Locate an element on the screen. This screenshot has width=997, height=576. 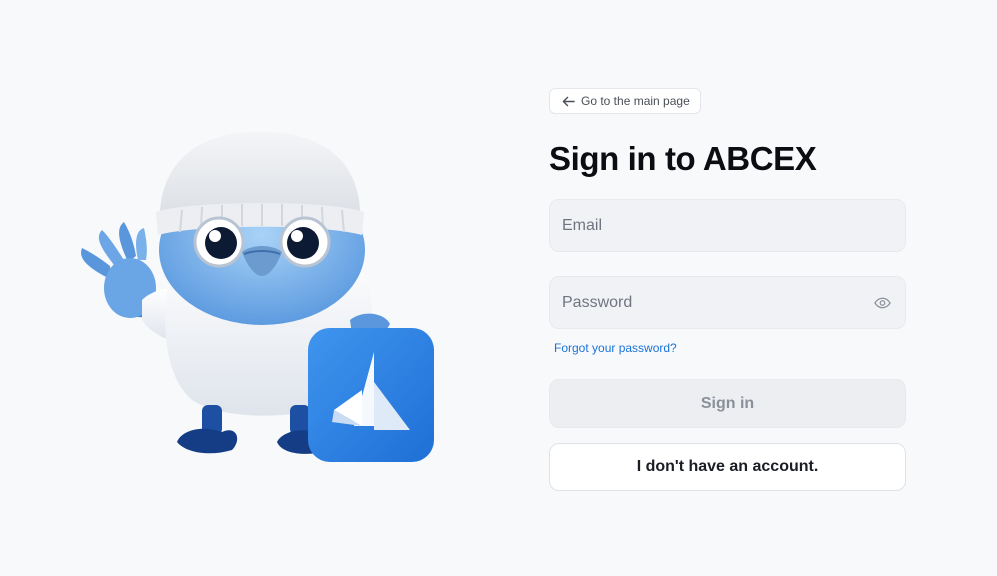
password-field is located at coordinates (727, 302).